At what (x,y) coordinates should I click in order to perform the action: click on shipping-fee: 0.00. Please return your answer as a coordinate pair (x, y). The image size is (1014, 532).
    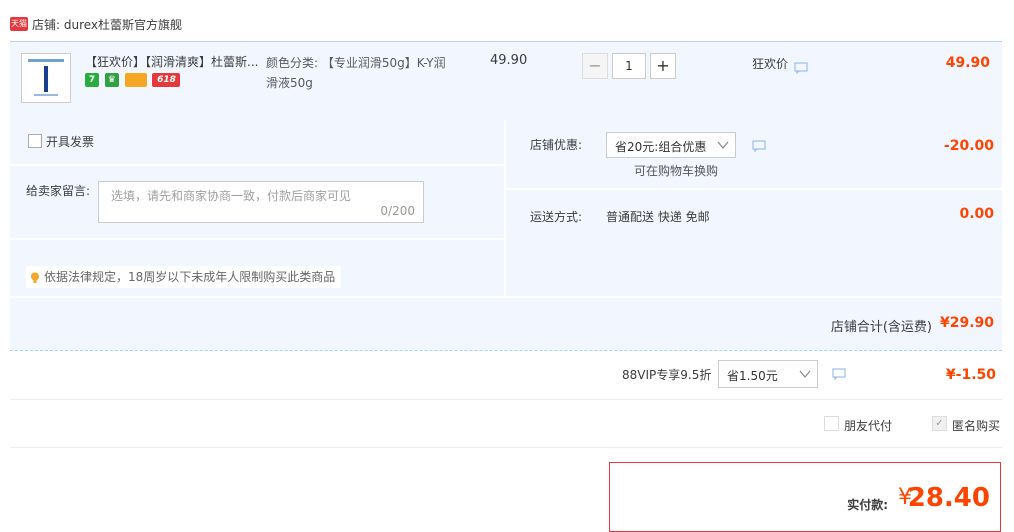
    Looking at the image, I should click on (976, 214).